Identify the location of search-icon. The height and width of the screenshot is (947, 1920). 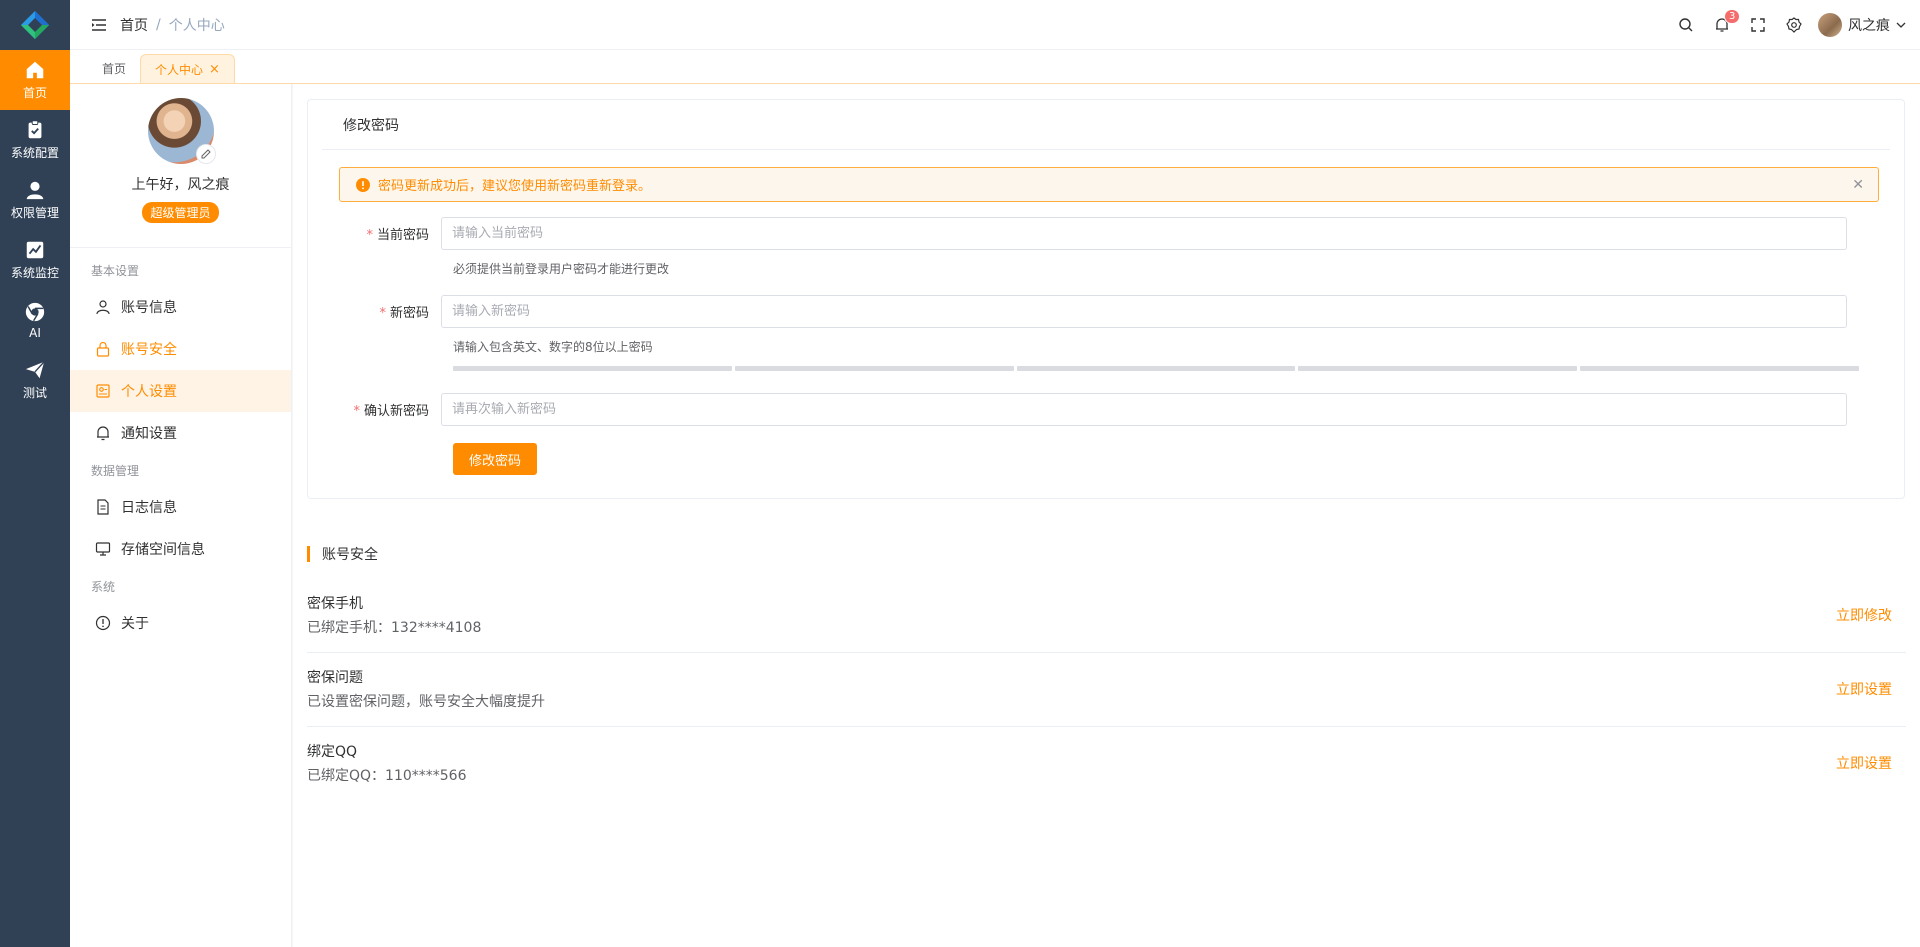
(1686, 24).